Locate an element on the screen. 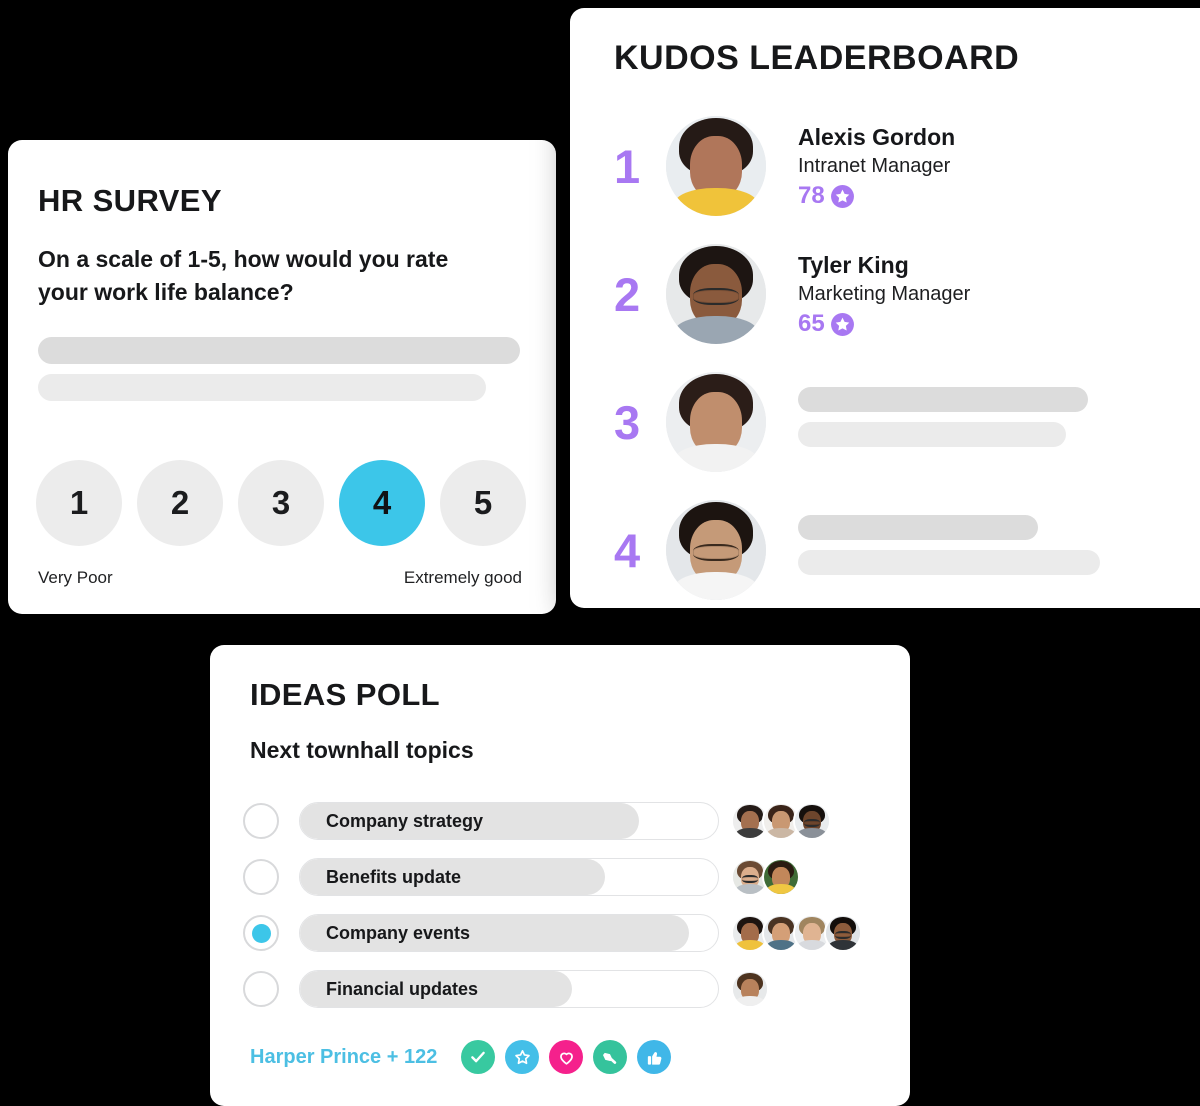 The width and height of the screenshot is (1200, 1106). thumbs-up-icon is located at coordinates (654, 1058).